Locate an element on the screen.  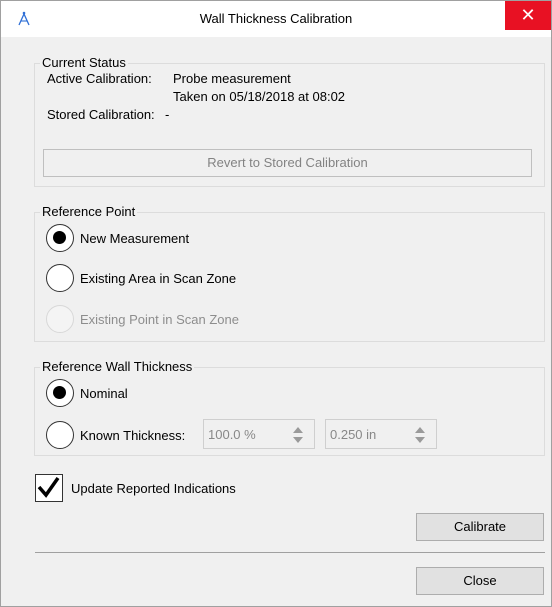
reference-point-legend: Reference Point is located at coordinates (89, 211).